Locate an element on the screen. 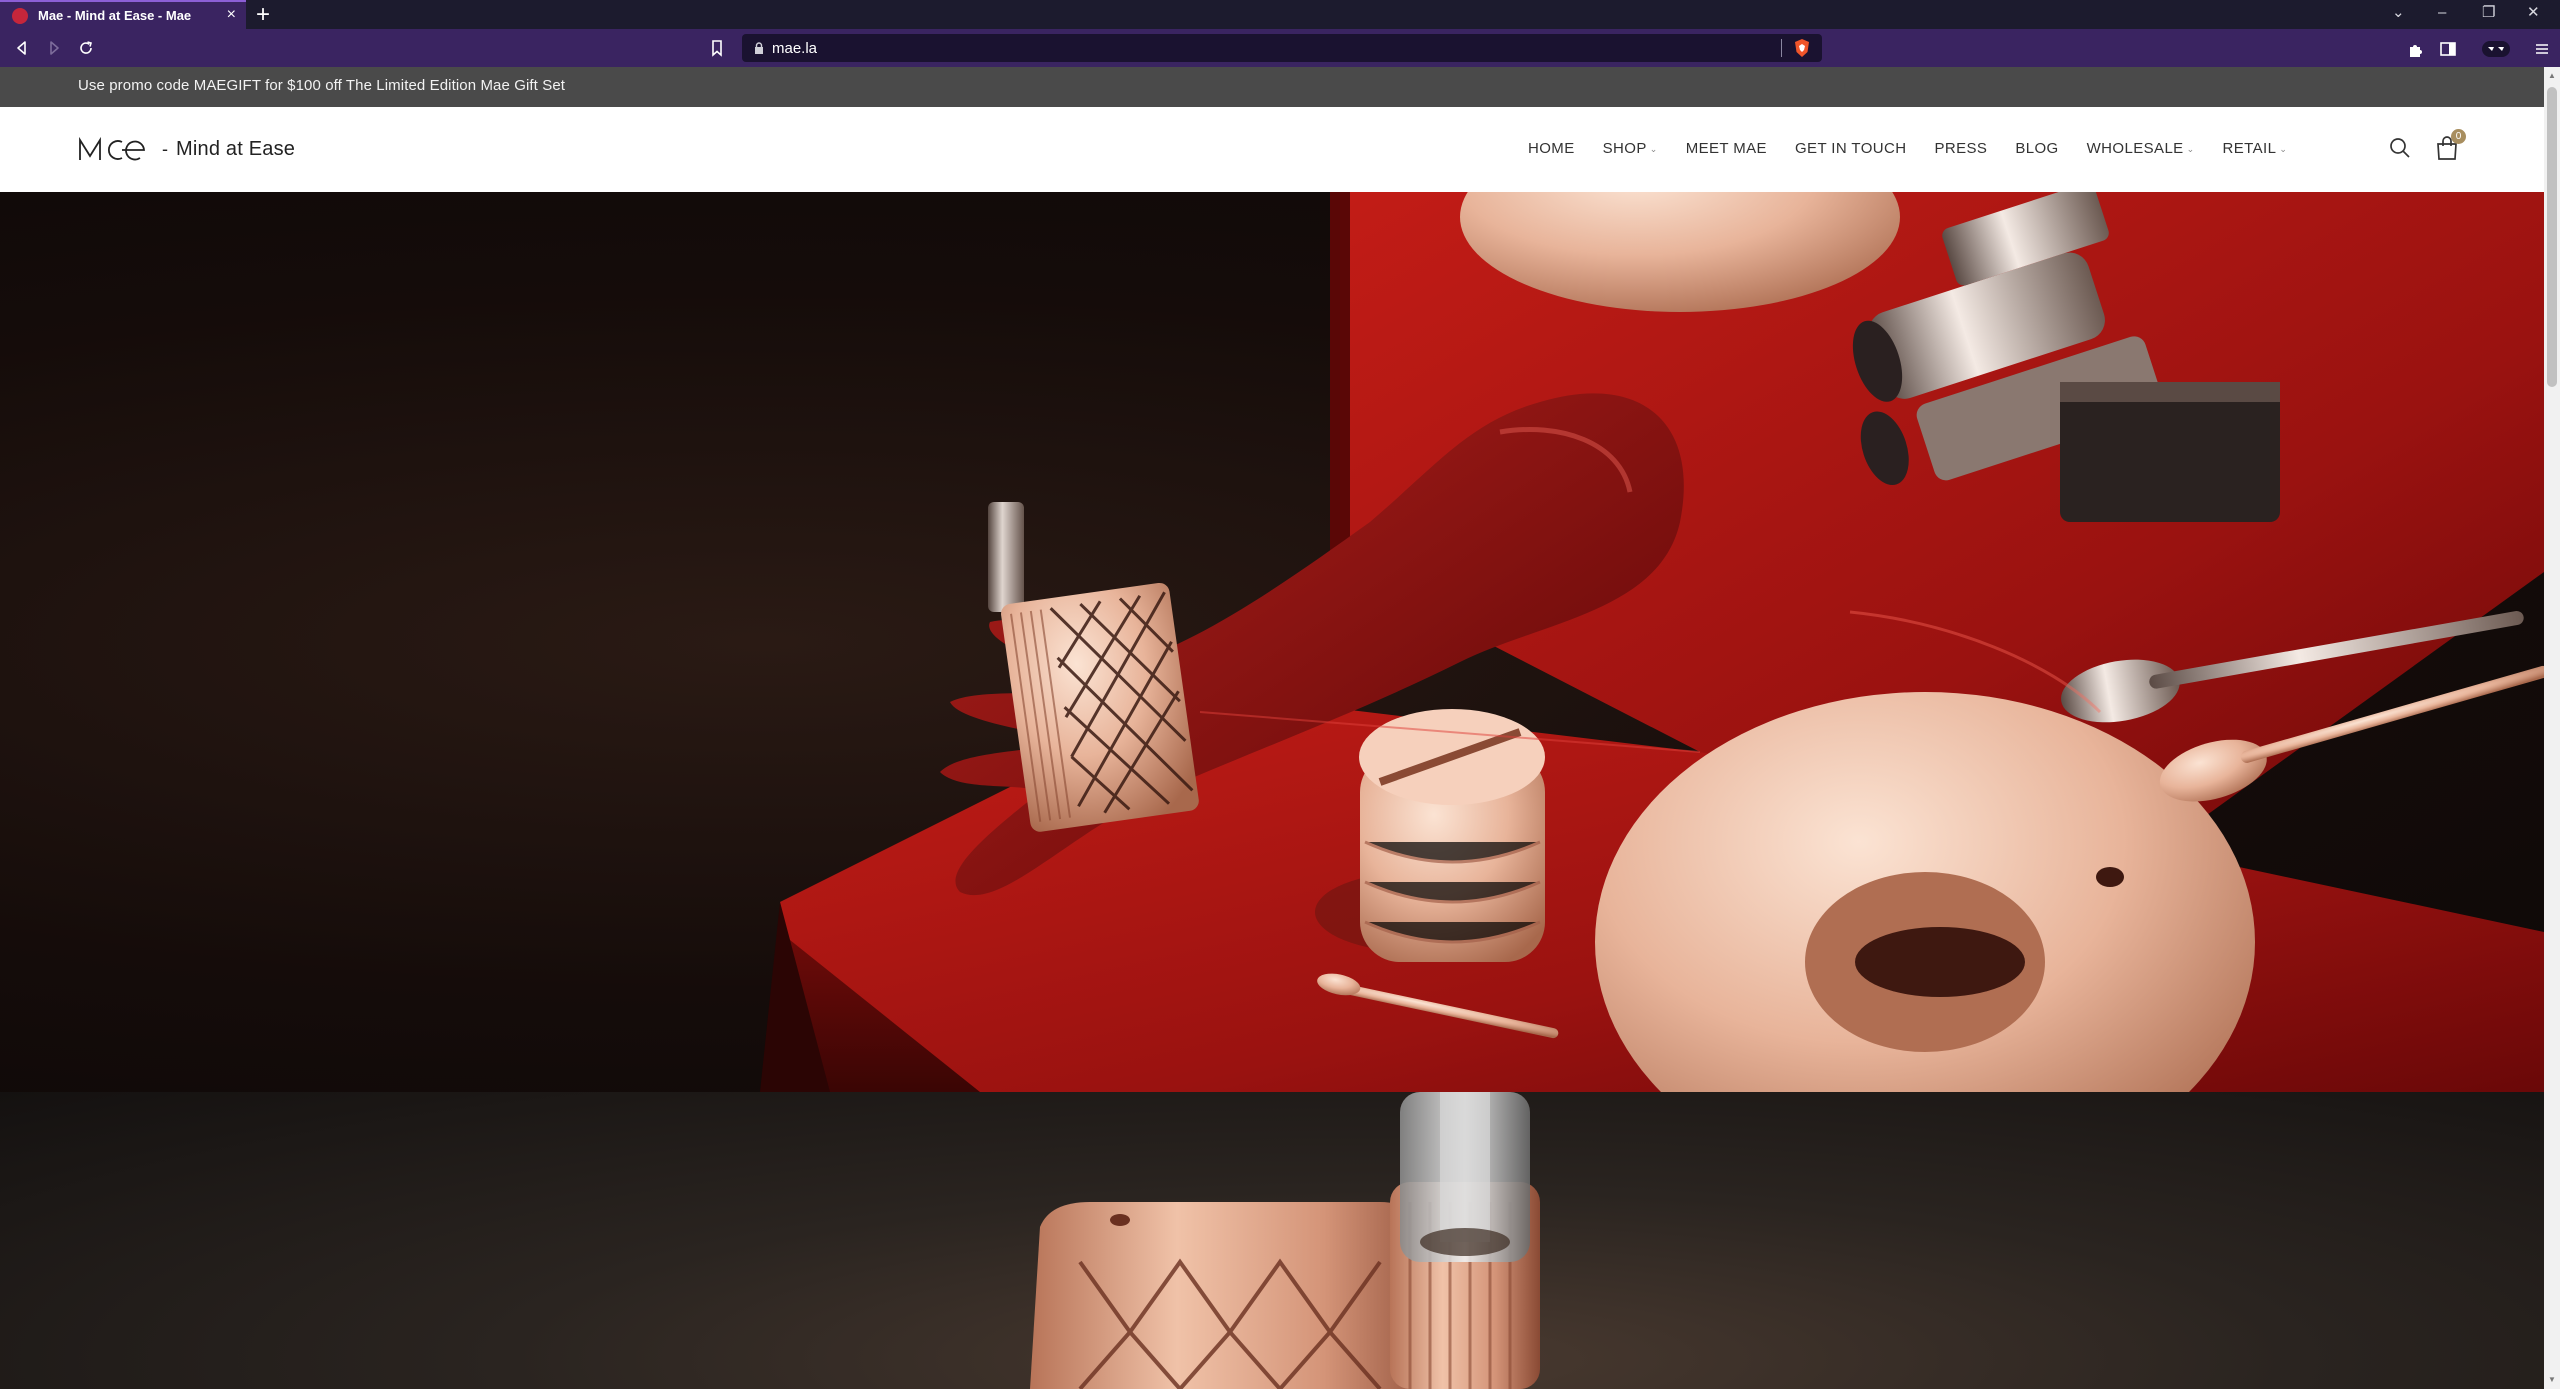 The width and height of the screenshot is (2560, 1389). tab-list-chevron-icon: ⌄ is located at coordinates (2398, 13).